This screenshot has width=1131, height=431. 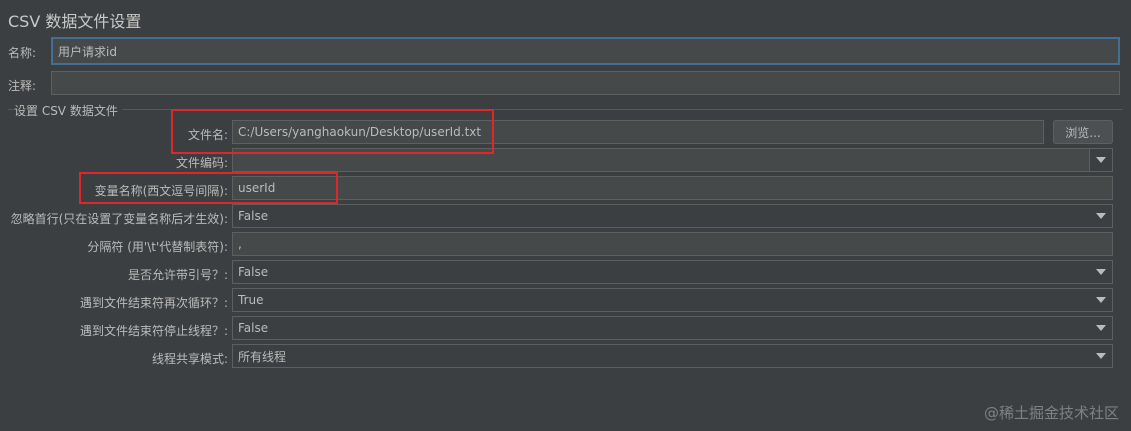 What do you see at coordinates (153, 331) in the screenshot?
I see `stop-thread-eof-label: 遇到文件结束符停止线程？:` at bounding box center [153, 331].